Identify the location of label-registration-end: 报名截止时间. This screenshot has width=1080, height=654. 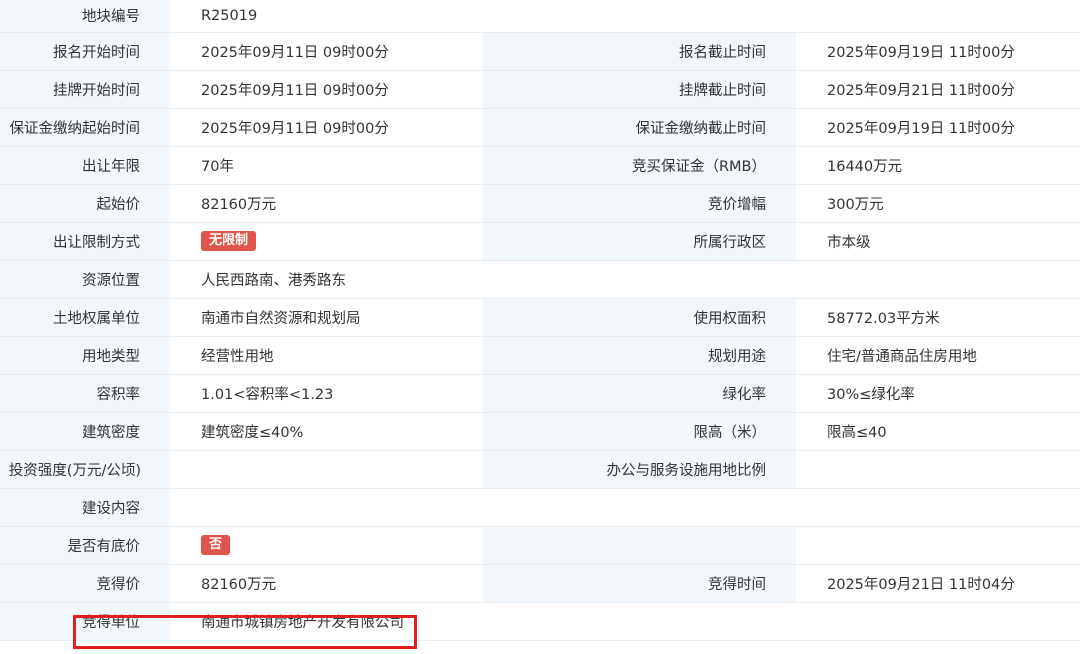
(639, 51).